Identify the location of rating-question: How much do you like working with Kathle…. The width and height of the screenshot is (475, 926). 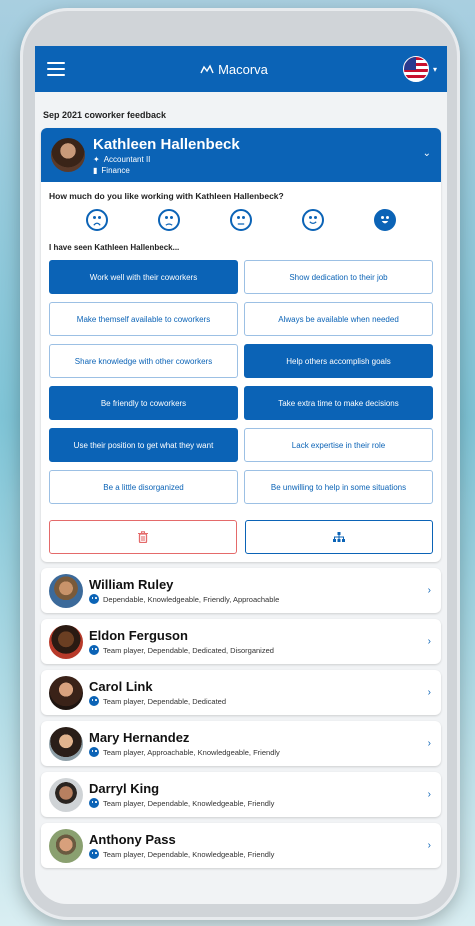
(166, 196).